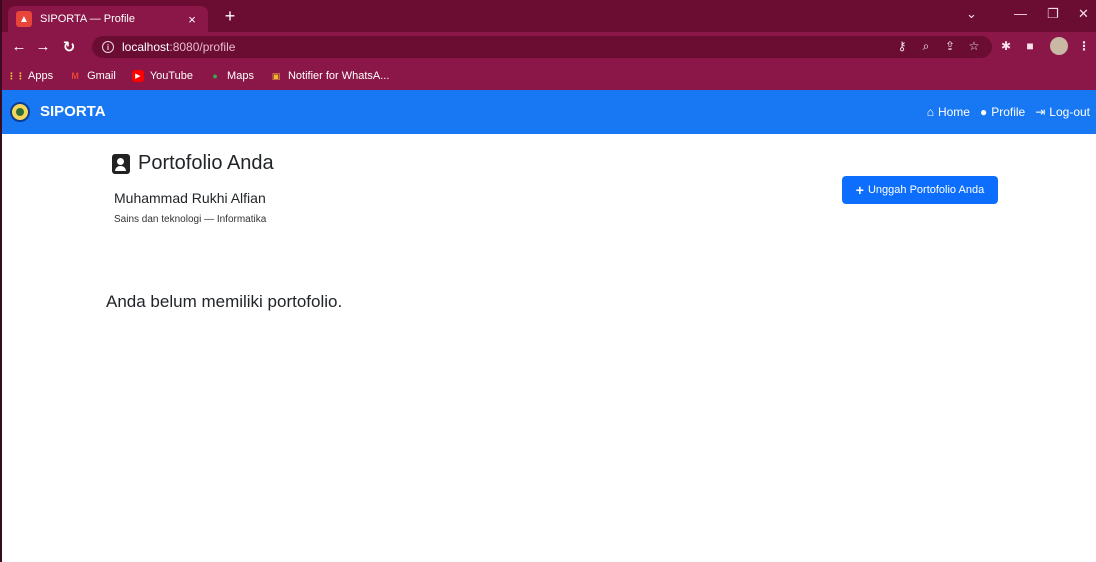 The height and width of the screenshot is (562, 1096). Describe the element at coordinates (953, 112) in the screenshot. I see `nav-home-label: Home` at that location.